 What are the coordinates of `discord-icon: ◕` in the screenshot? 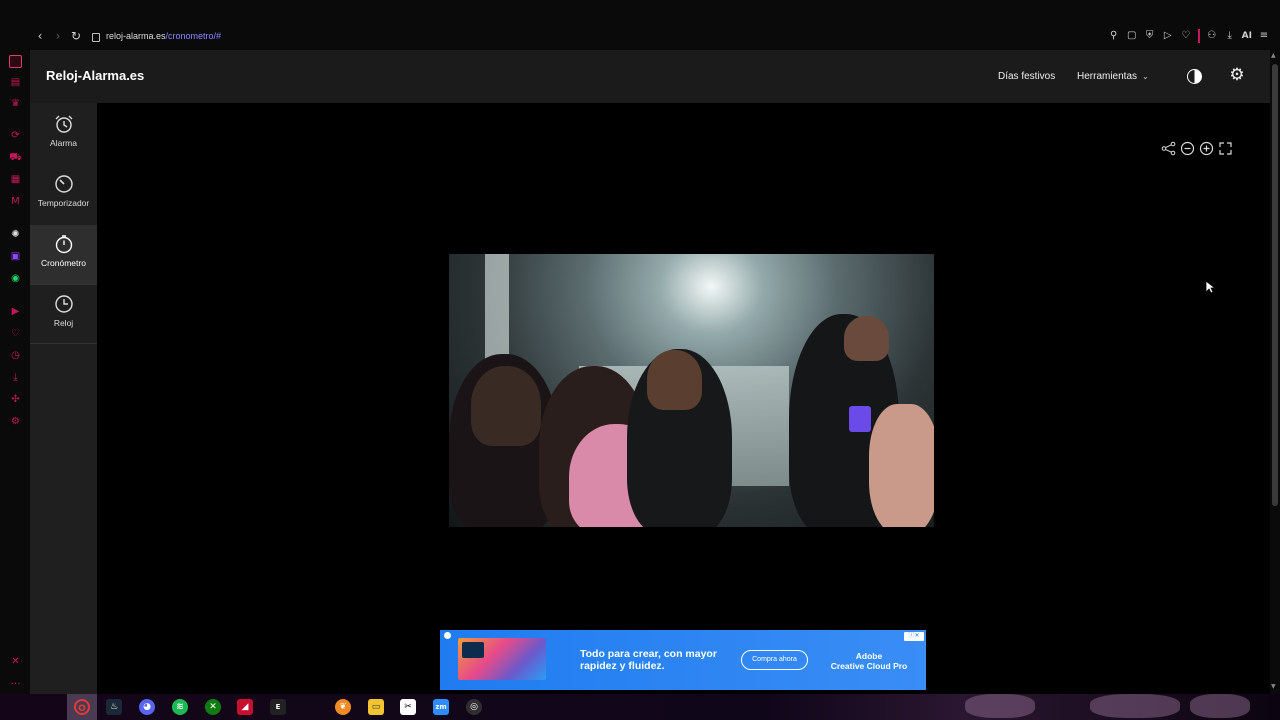 It's located at (147, 707).